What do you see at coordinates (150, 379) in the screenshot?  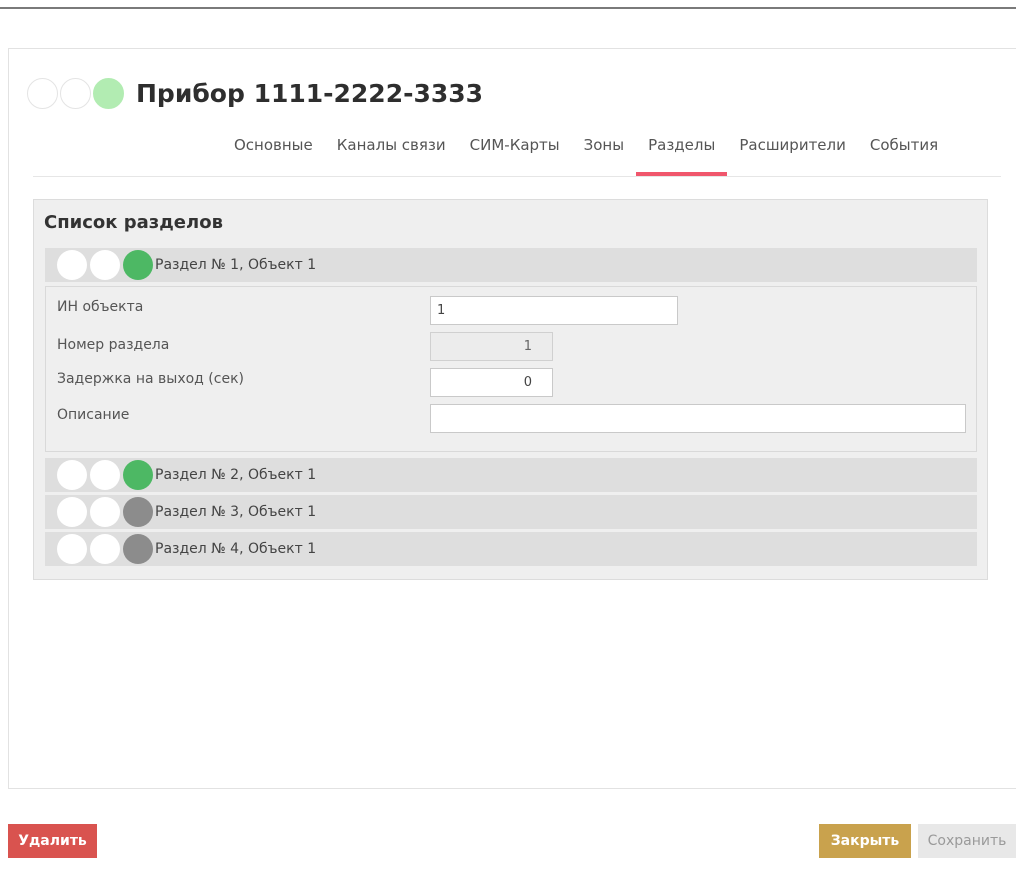 I see `exit-delay-label: Задержка на выход (сек)` at bounding box center [150, 379].